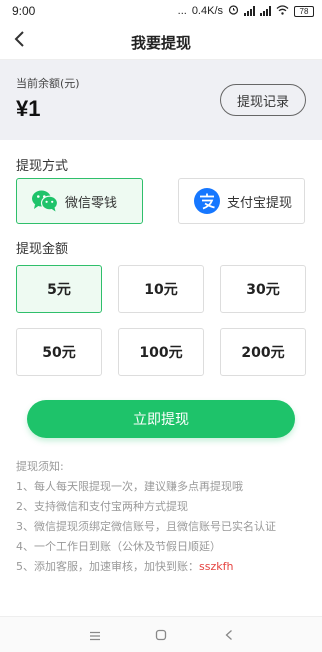  Describe the element at coordinates (161, 100) in the screenshot. I see `balance-panel: 当前余额(元) ¥1 提现记录` at that location.